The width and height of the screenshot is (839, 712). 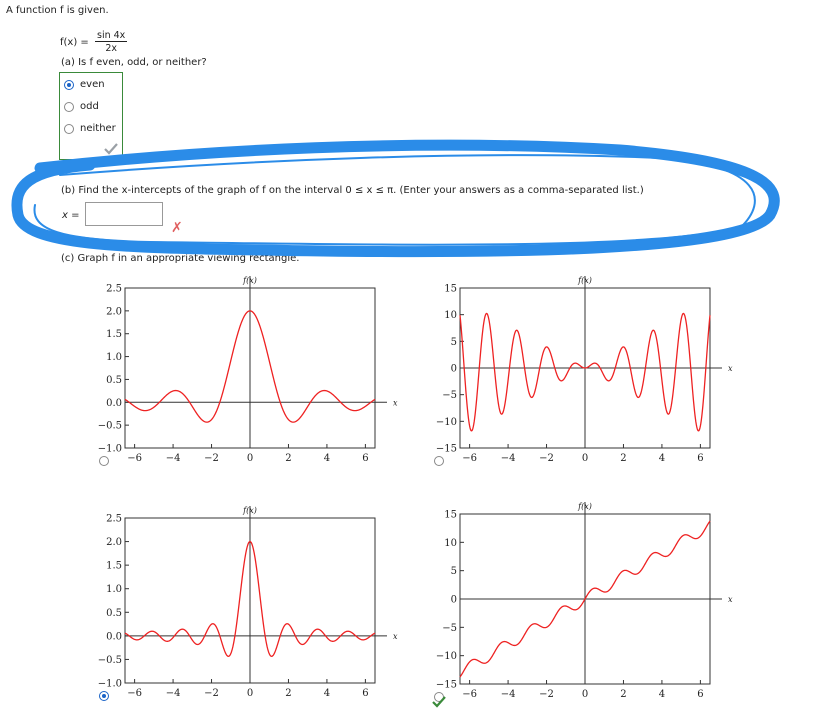 I want to click on option-odd-label: odd, so click(x=89, y=106).